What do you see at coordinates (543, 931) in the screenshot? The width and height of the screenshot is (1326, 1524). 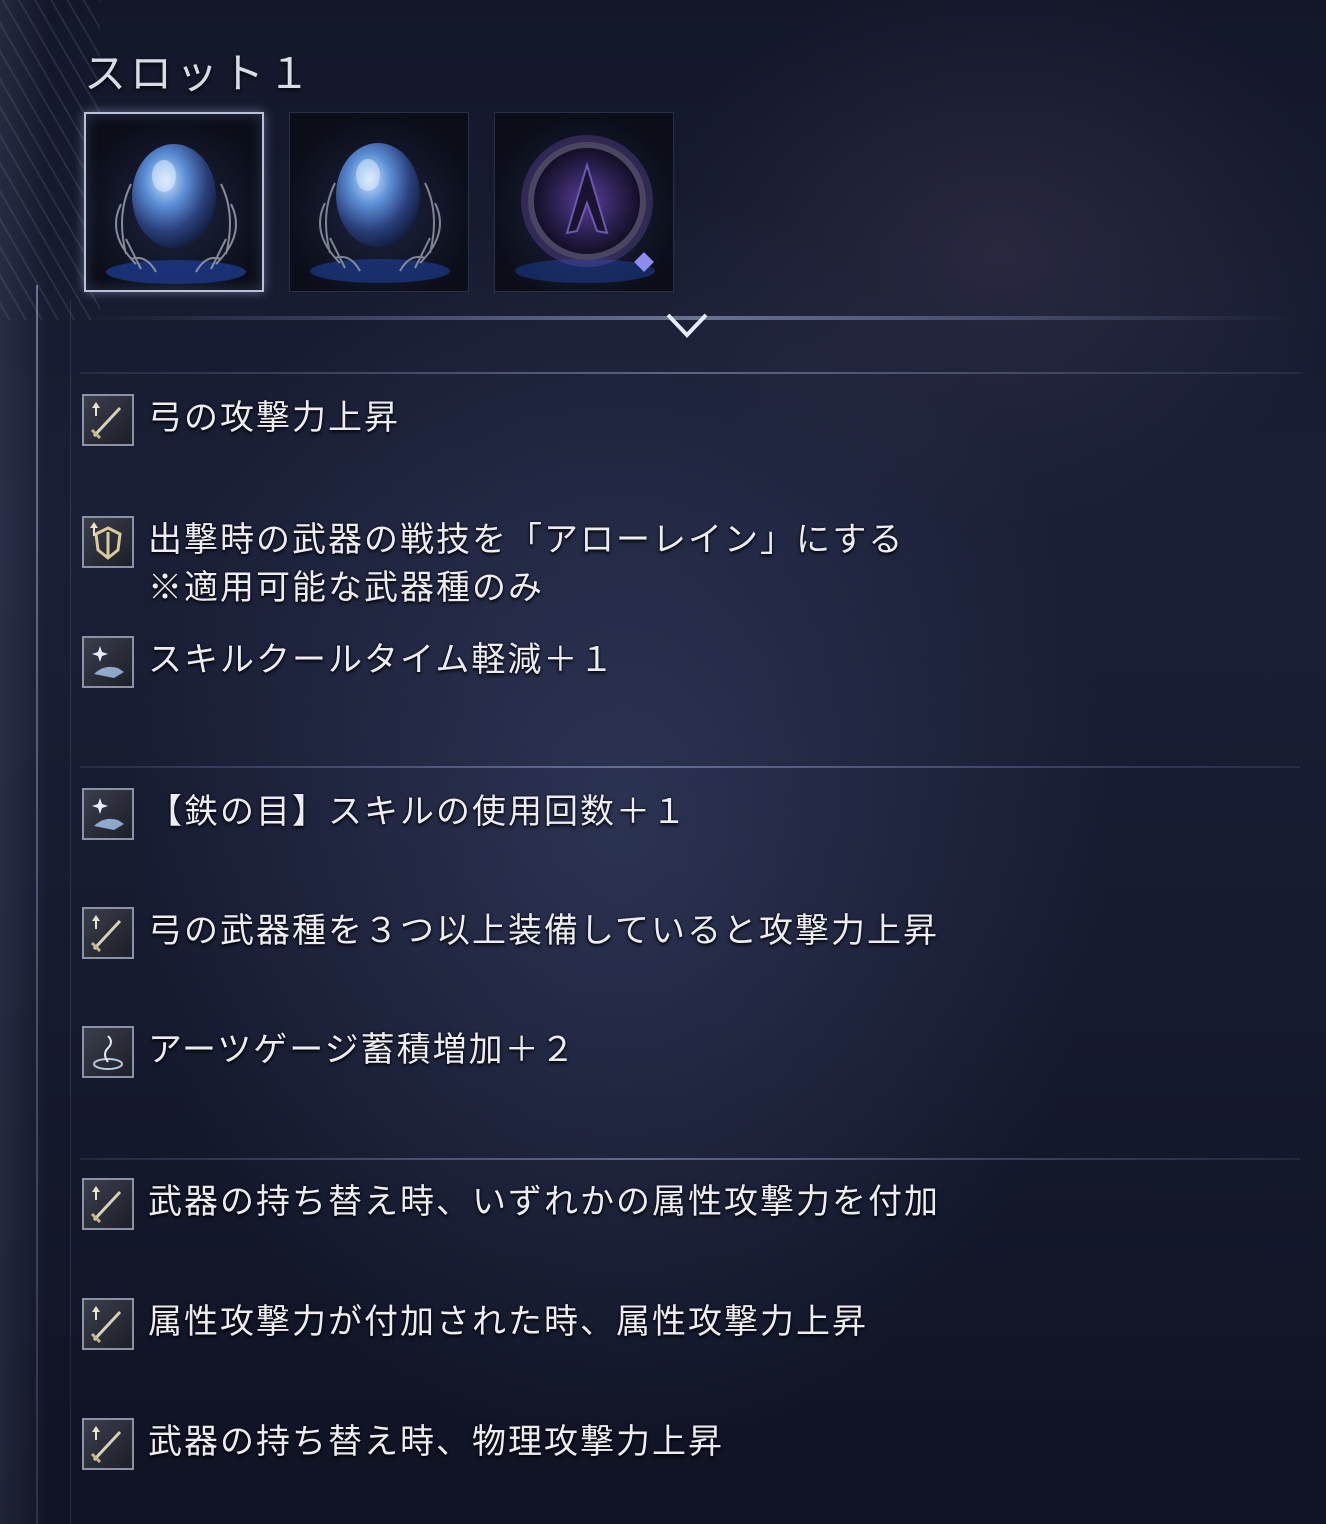 I see `effect-text: 弓の武器種を３つ以上装備していると攻撃力上昇` at bounding box center [543, 931].